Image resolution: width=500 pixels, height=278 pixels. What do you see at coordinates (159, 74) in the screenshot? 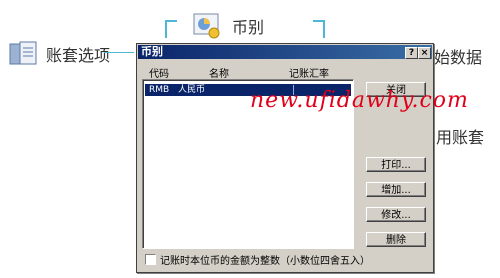
I see `column-header-code: 代码` at bounding box center [159, 74].